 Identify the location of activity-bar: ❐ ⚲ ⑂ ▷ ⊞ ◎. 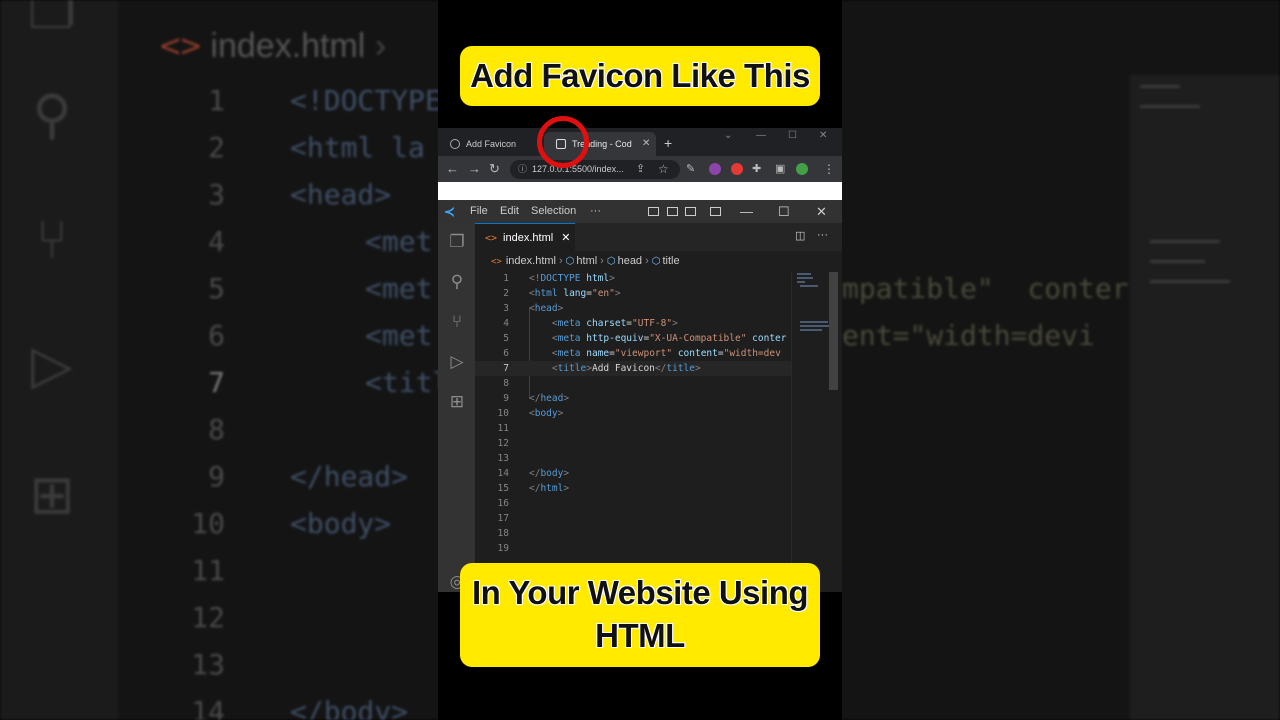
(456, 407).